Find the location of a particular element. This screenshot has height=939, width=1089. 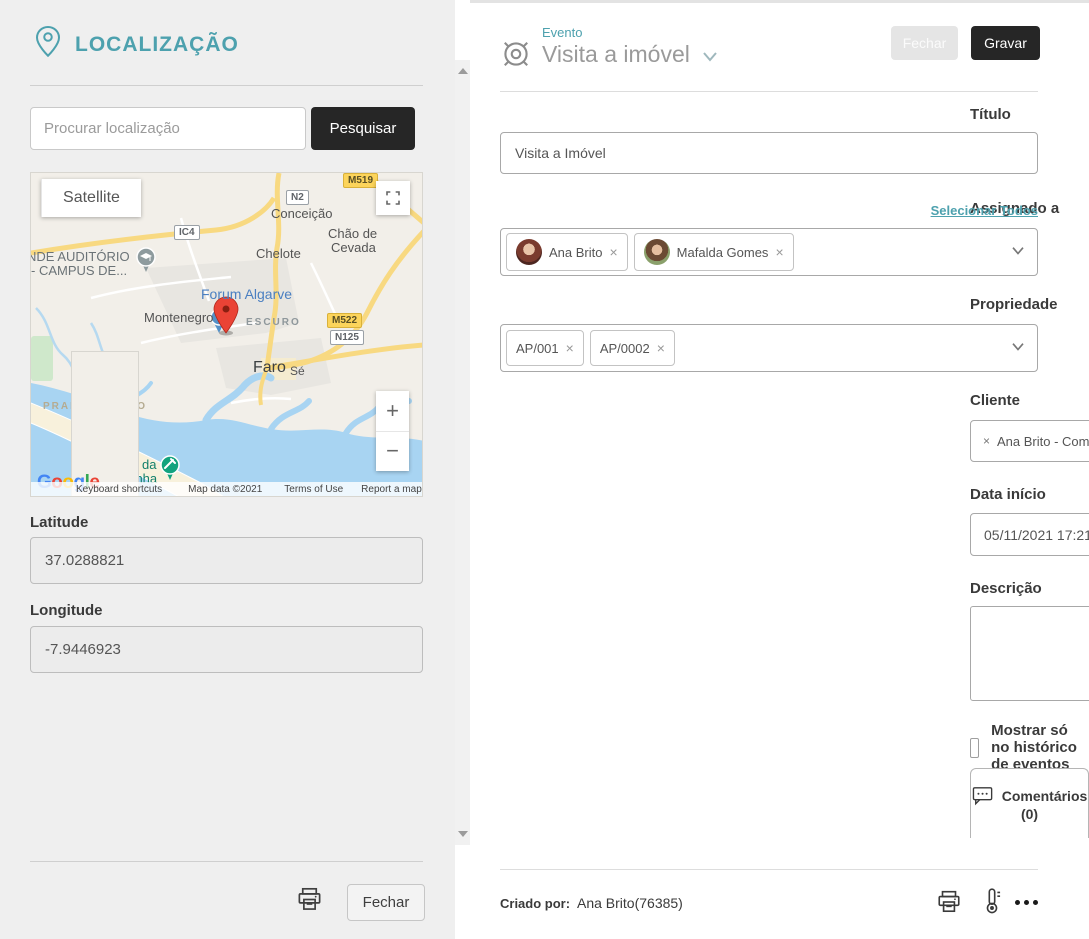

map-label-chelote: Chelote is located at coordinates (278, 253).